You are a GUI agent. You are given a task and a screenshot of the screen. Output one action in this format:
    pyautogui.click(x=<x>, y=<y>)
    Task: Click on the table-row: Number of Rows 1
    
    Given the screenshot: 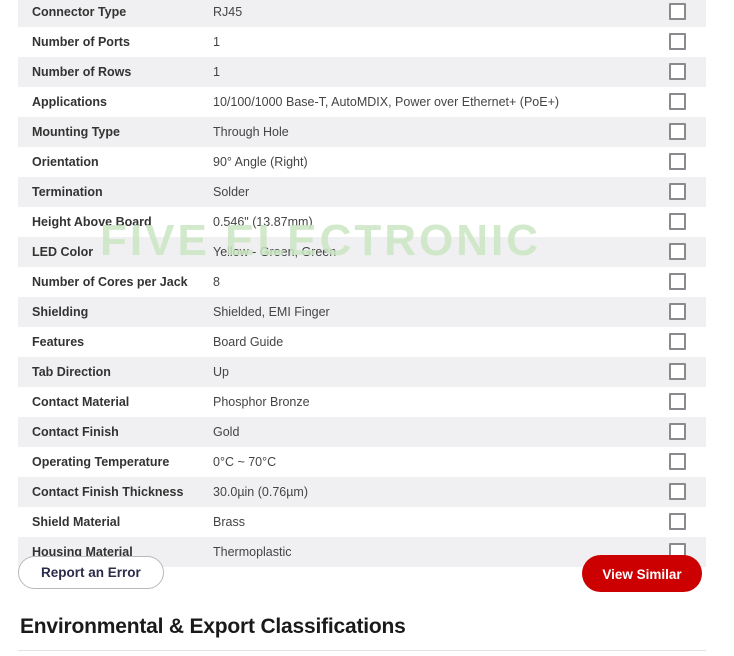 What is the action you would take?
    pyautogui.click(x=362, y=72)
    